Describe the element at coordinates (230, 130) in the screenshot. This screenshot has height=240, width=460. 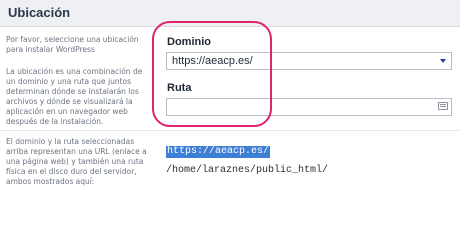
I see `divider` at that location.